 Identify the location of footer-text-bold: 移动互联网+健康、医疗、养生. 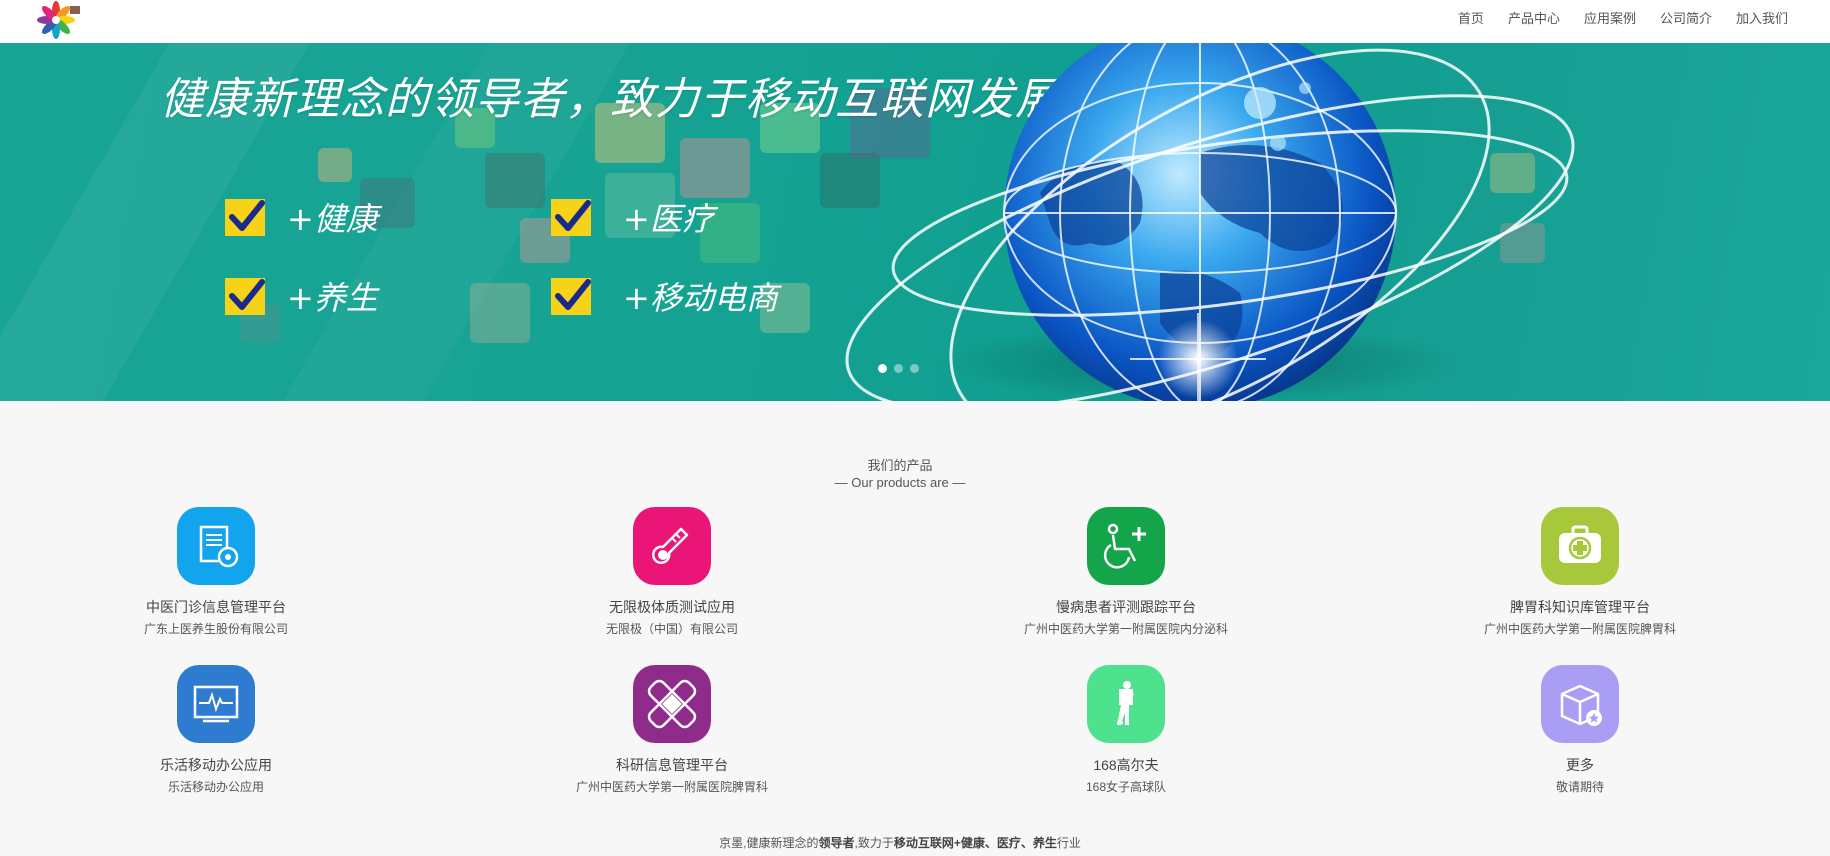
(975, 843).